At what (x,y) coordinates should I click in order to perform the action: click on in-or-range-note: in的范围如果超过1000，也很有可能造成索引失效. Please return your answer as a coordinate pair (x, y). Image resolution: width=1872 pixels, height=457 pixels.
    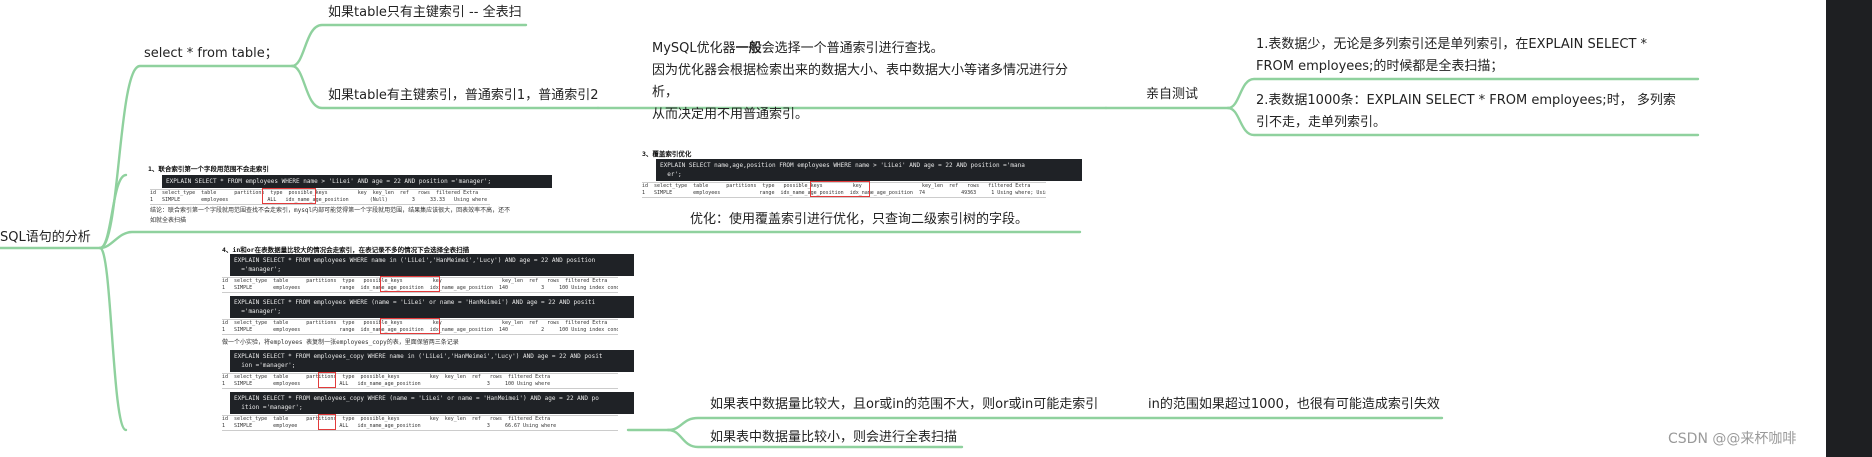
    Looking at the image, I should click on (1294, 405).